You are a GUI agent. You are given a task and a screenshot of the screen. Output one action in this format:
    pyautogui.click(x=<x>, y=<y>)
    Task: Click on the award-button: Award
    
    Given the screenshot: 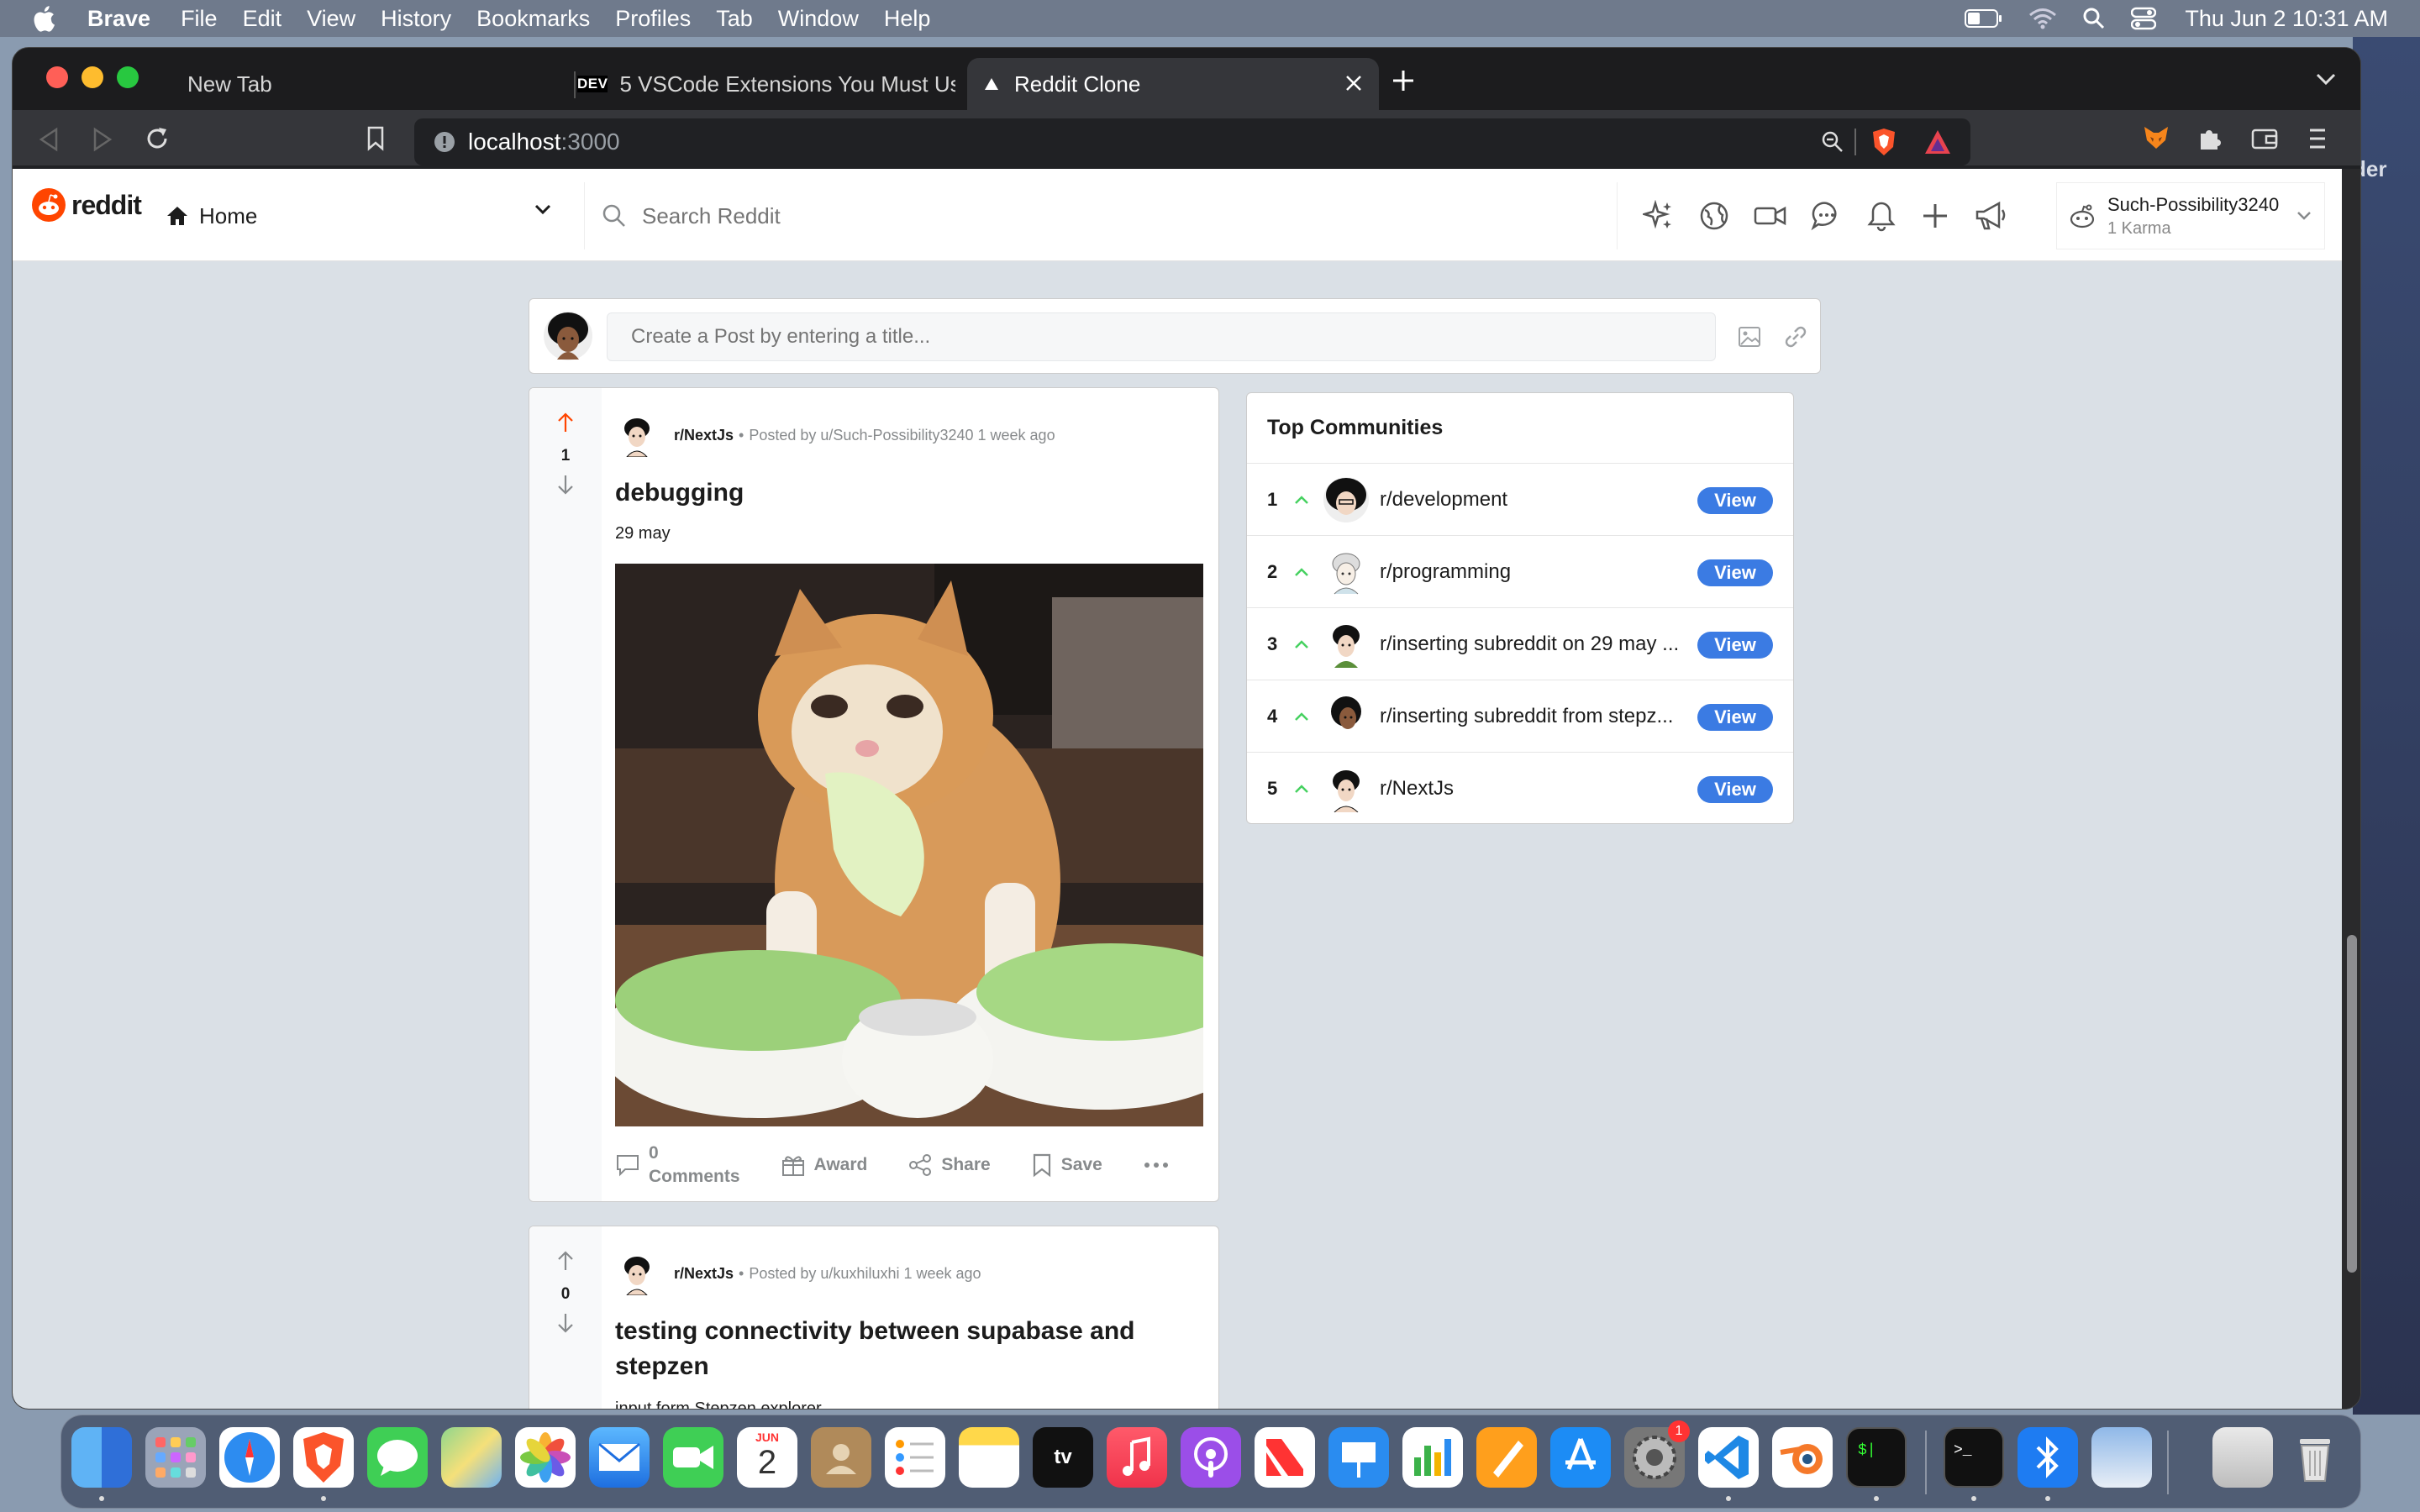 What is the action you would take?
    pyautogui.click(x=824, y=1165)
    